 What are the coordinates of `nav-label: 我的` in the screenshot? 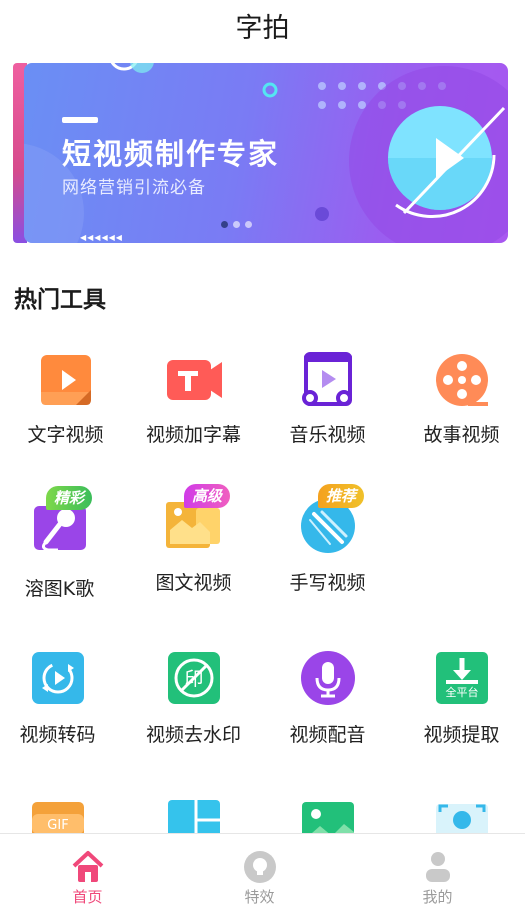 It's located at (437, 897).